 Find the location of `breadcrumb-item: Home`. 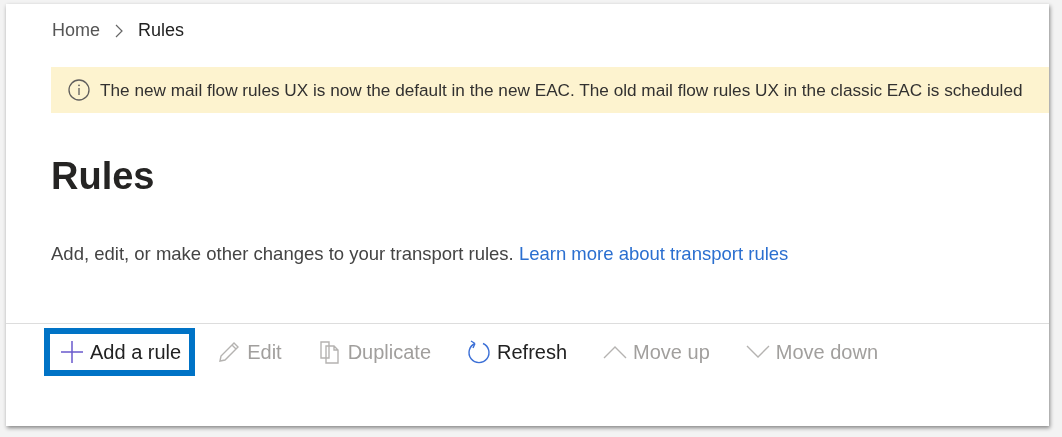

breadcrumb-item: Home is located at coordinates (76, 30).